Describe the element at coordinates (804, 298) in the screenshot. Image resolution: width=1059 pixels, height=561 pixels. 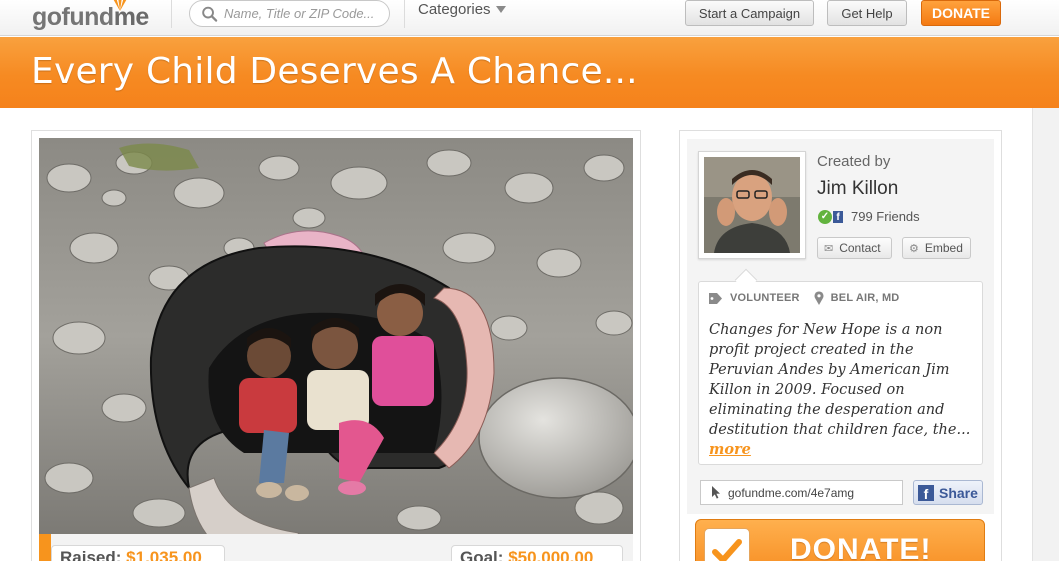
I see `campaign-meta: VOLUNTEER BEL AIR, MD` at that location.